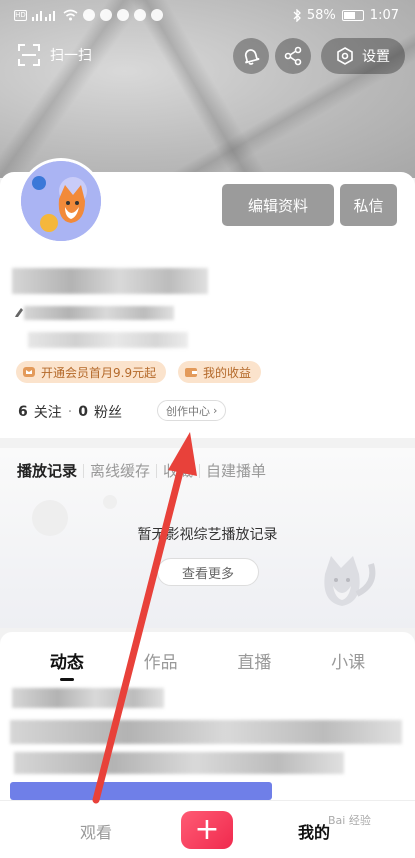  I want to click on settings-button: 设置, so click(363, 56).